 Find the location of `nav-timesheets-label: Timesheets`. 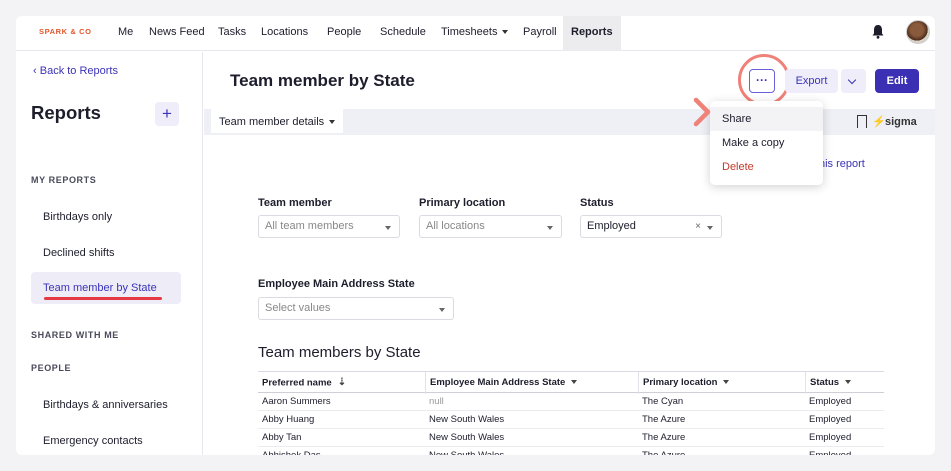

nav-timesheets-label: Timesheets is located at coordinates (469, 32).